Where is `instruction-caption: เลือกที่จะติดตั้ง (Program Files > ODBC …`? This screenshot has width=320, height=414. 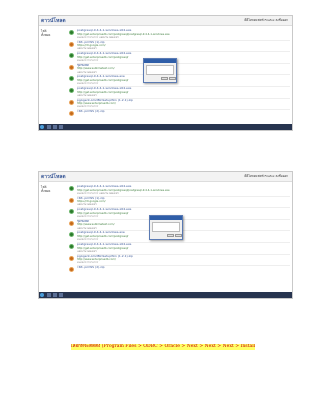
instruction-caption: เลือกที่จะติดตั้ง (Program Files > ODBC … is located at coordinates (163, 347).